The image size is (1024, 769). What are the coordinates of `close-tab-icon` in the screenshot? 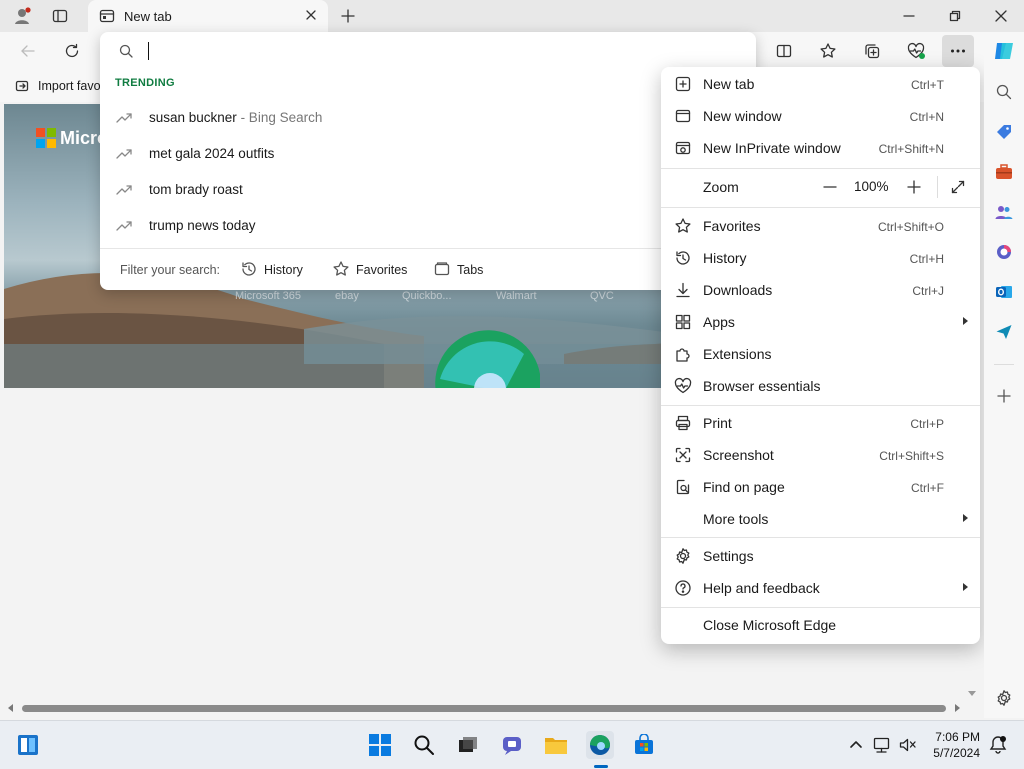 It's located at (311, 15).